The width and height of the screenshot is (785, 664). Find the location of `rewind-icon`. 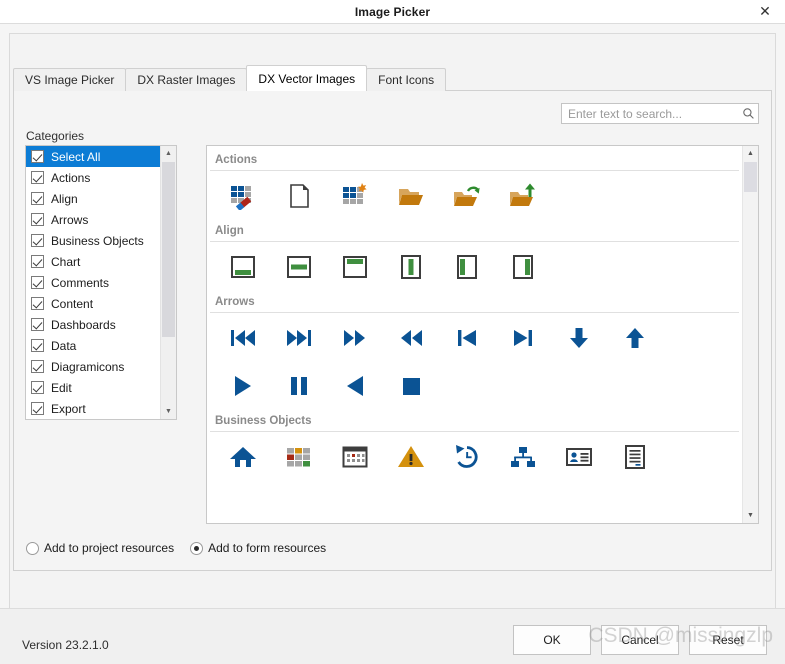

rewind-icon is located at coordinates (411, 338).